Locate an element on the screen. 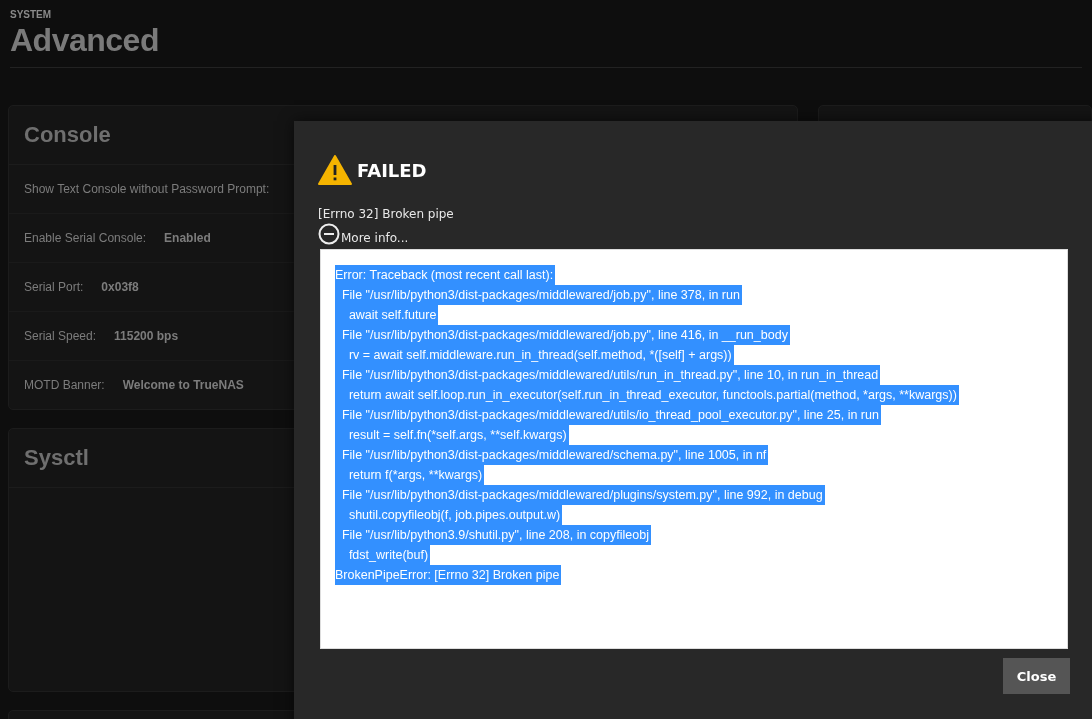 The height and width of the screenshot is (719, 1092). card-title: Console is located at coordinates (67, 134).